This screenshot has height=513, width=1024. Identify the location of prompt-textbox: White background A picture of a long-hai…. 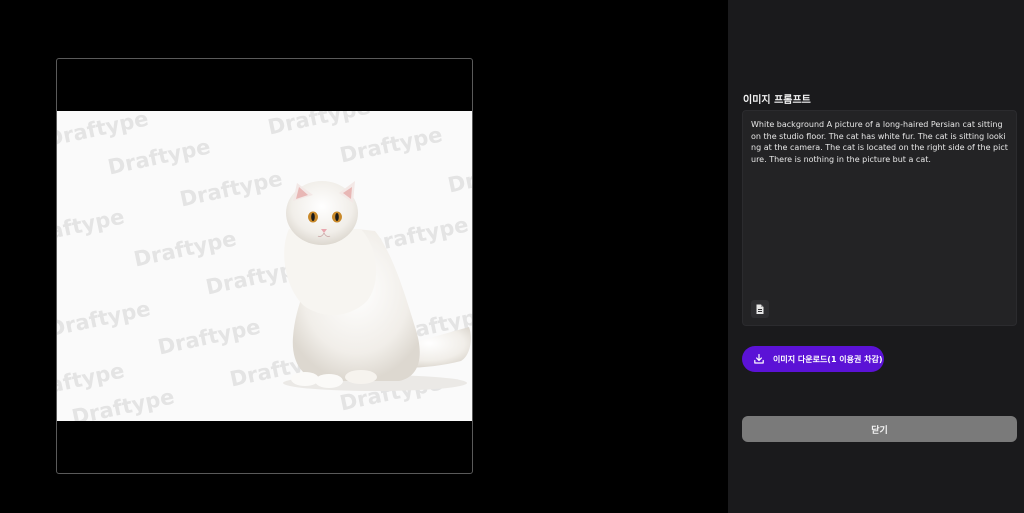
(879, 218).